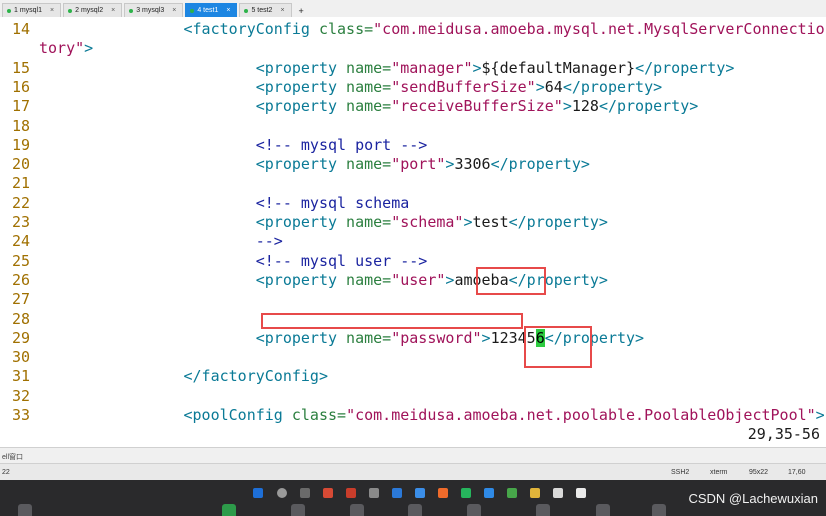  I want to click on code-token: <factoryConfig, so click(246, 29).